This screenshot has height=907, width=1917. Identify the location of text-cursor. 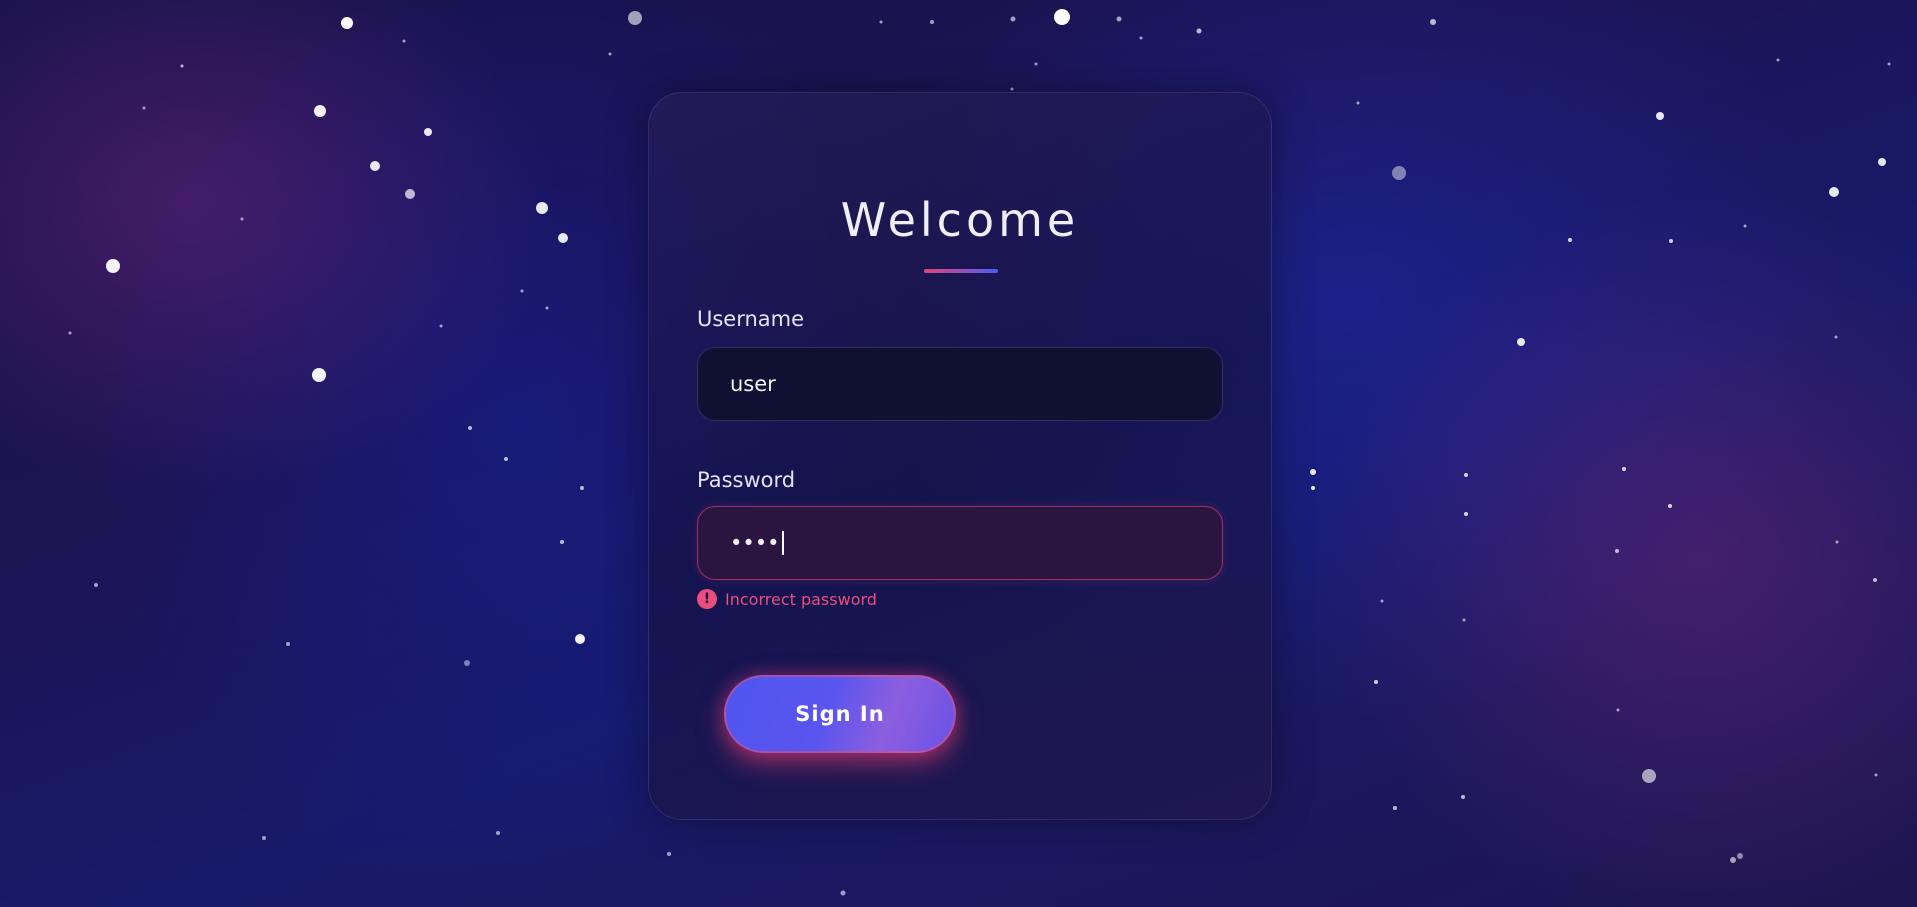
(782, 543).